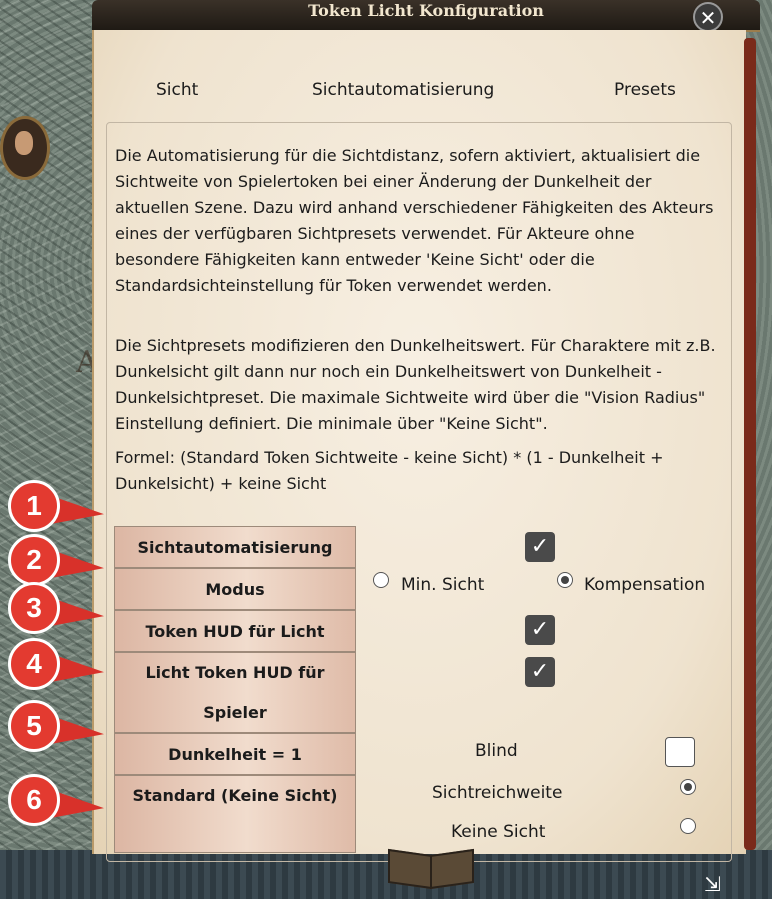 The width and height of the screenshot is (772, 899). What do you see at coordinates (708, 17) in the screenshot?
I see `close-button: ✕` at bounding box center [708, 17].